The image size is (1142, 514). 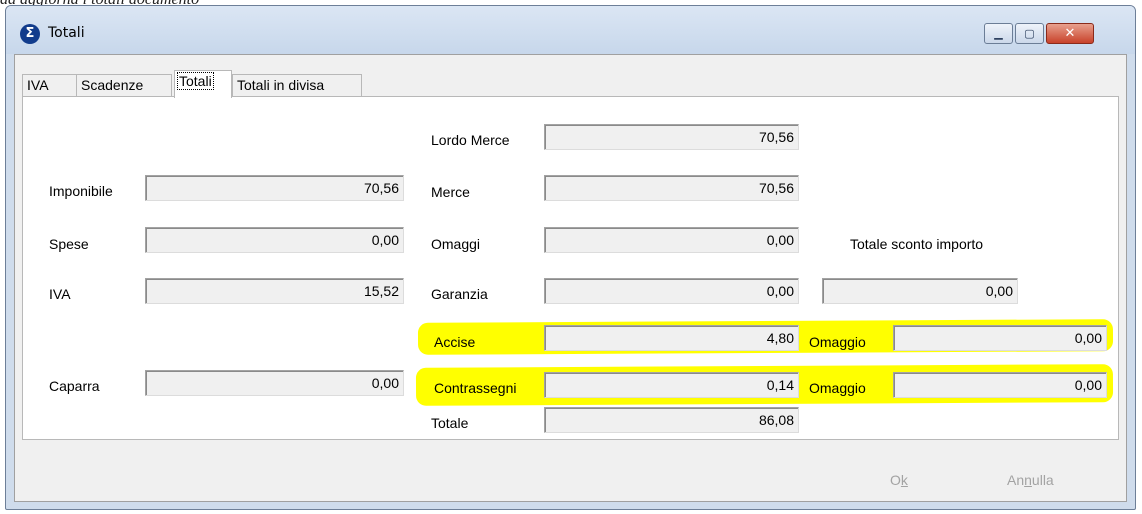 What do you see at coordinates (1042, 480) in the screenshot?
I see `annulla-button-text-end: ulla` at bounding box center [1042, 480].